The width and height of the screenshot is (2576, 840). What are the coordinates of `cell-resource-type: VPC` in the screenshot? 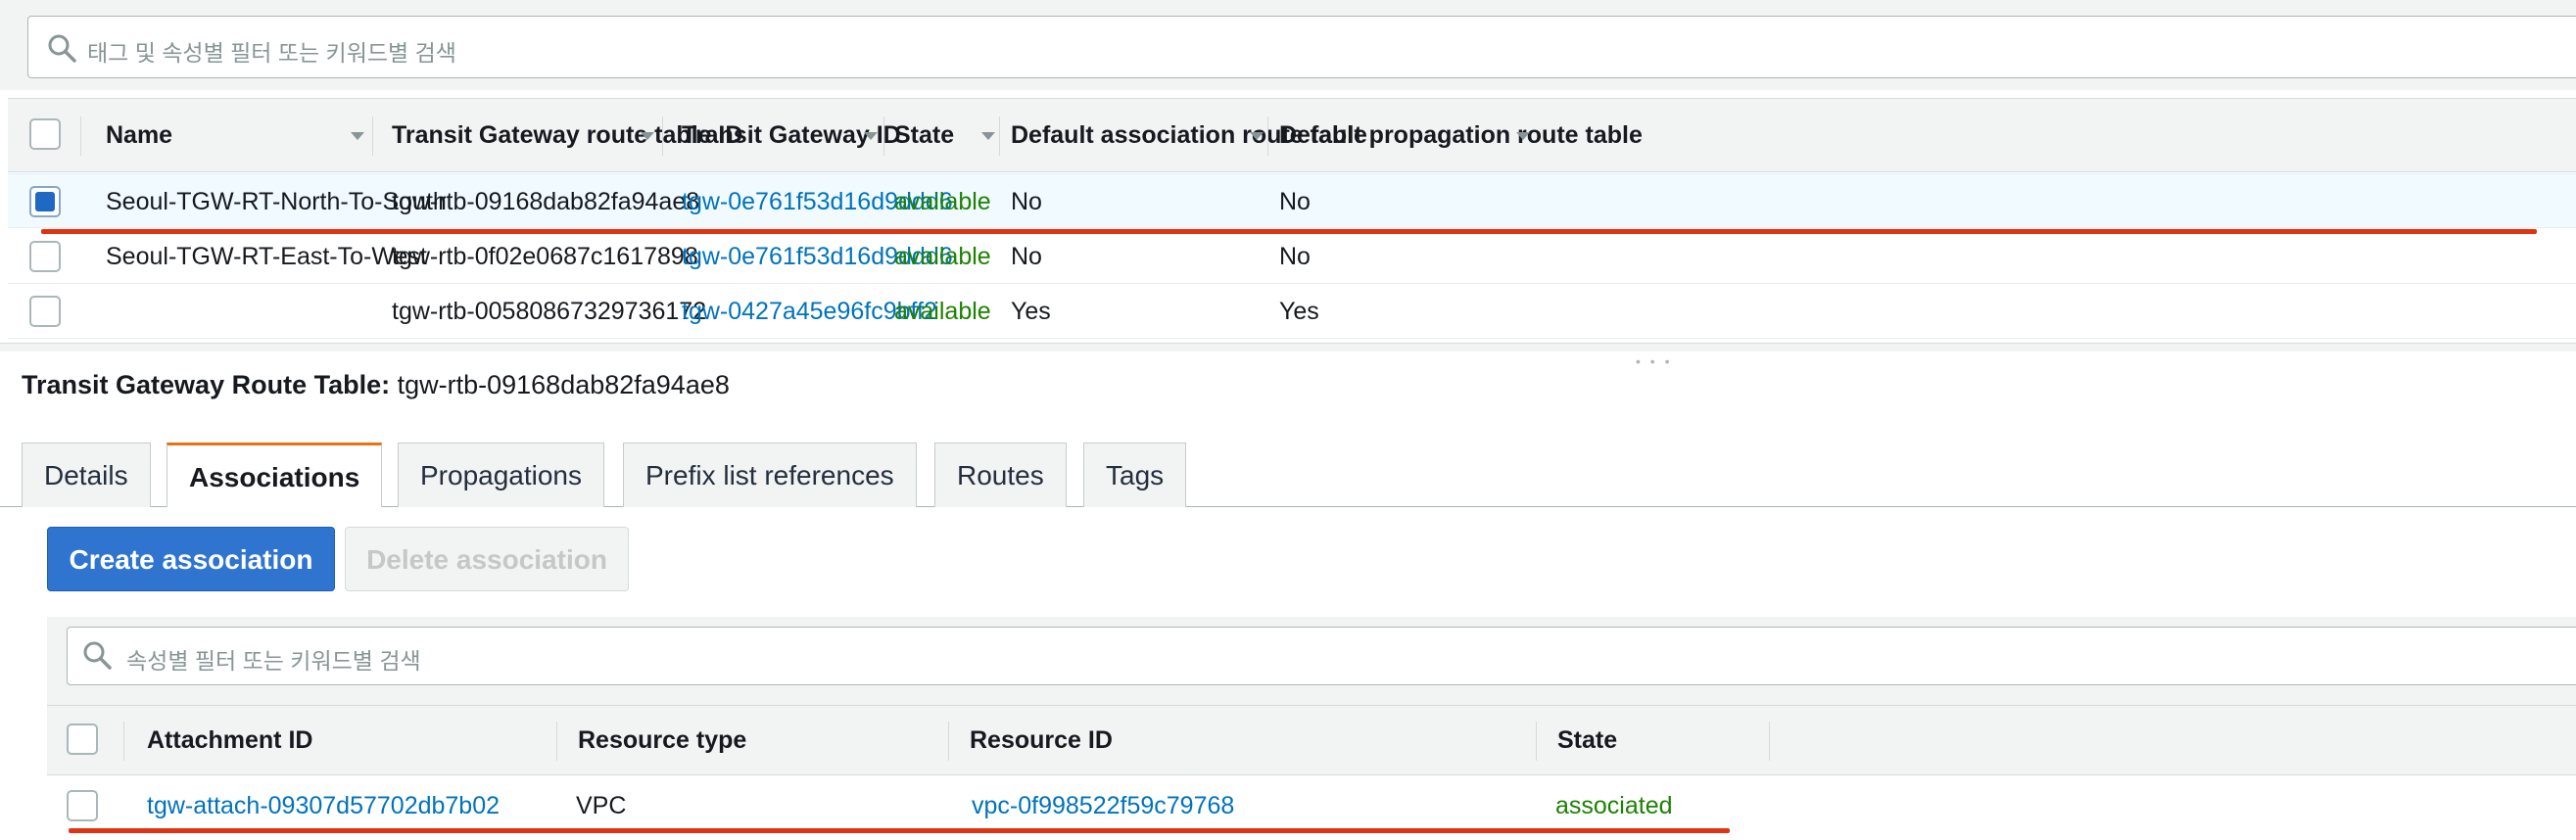 It's located at (601, 805).